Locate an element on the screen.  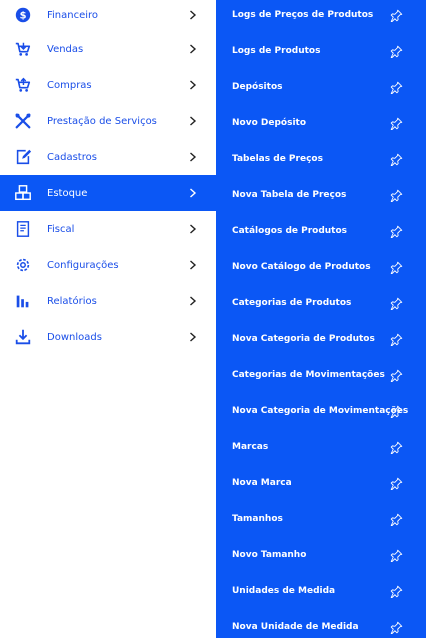
menu-label: Configurações is located at coordinates (83, 265).